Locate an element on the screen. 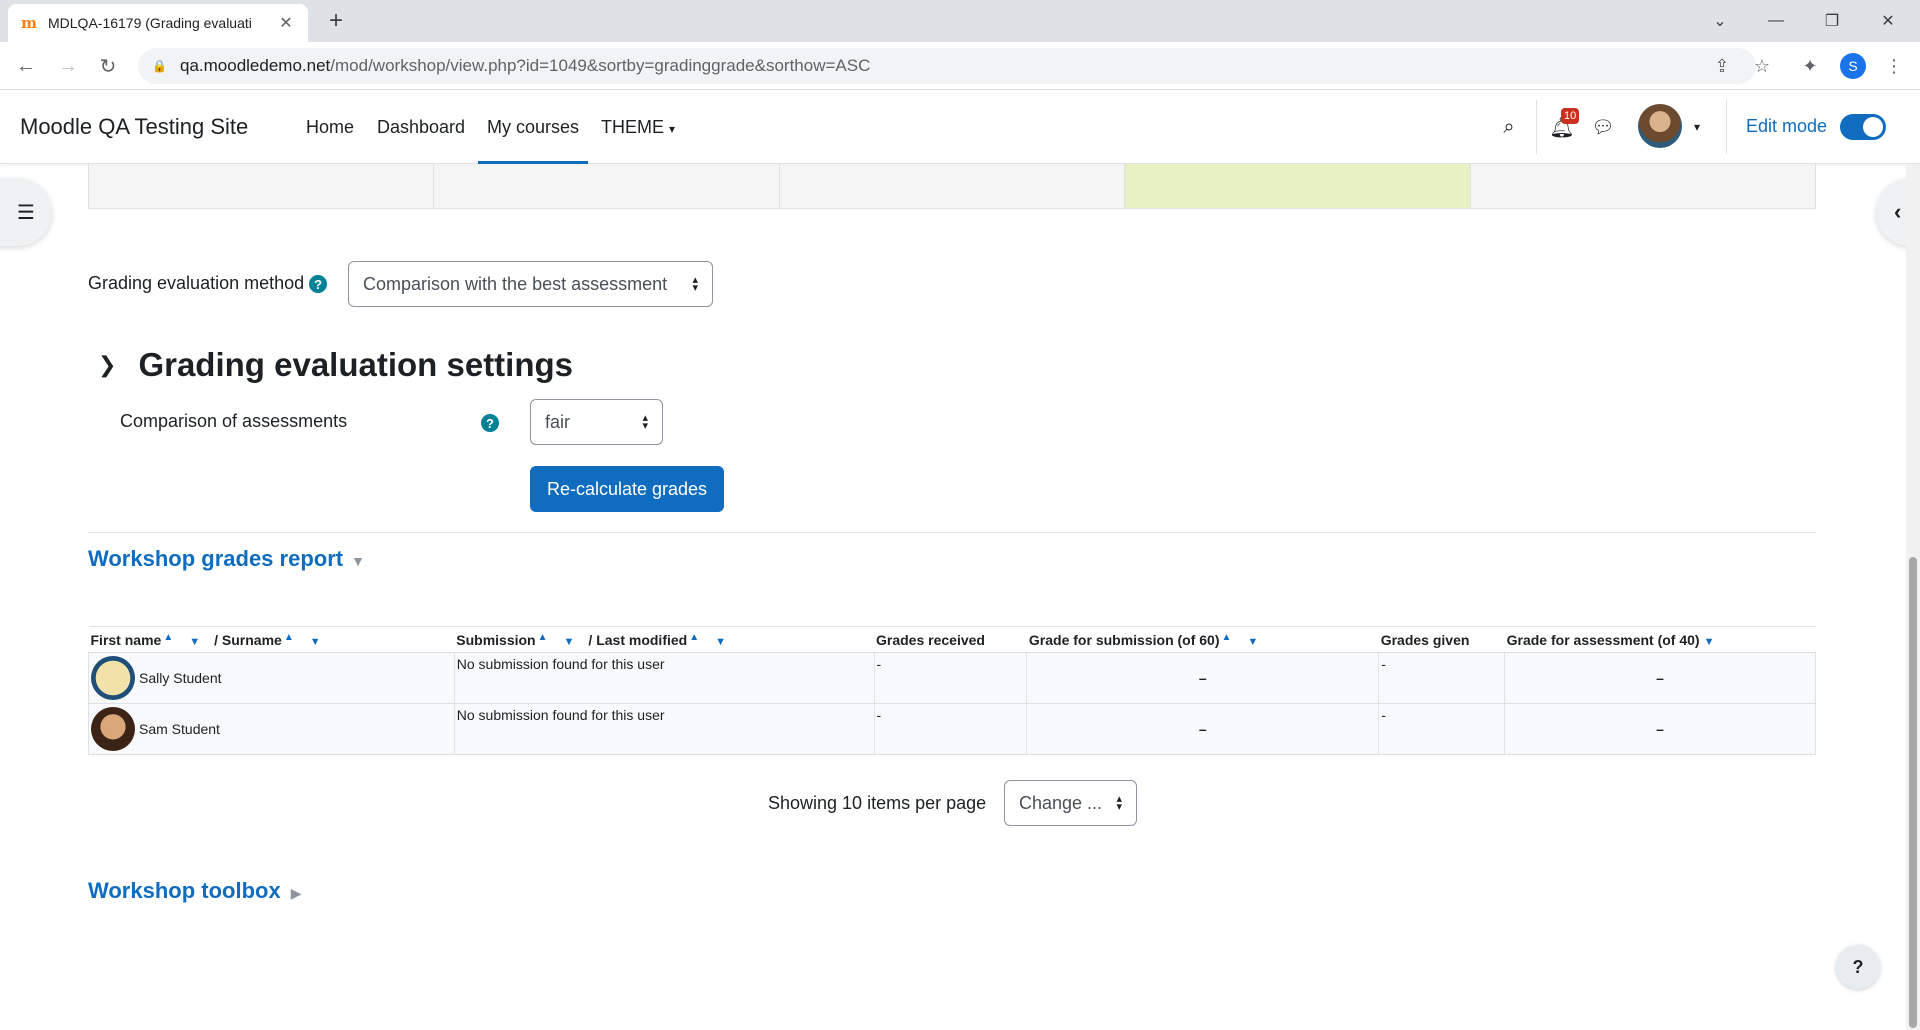  forward-icon: → is located at coordinates (68, 66).